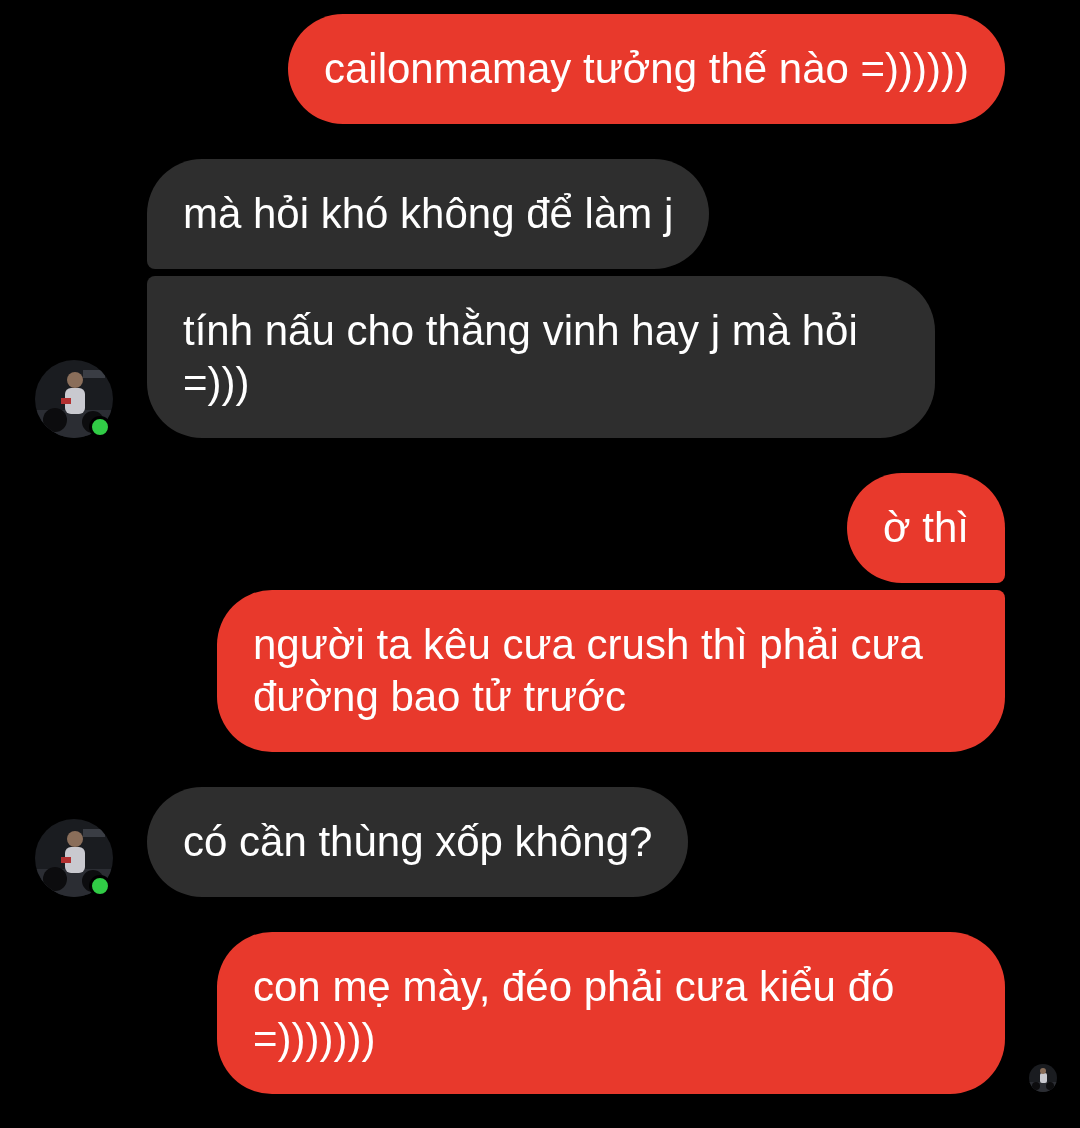 This screenshot has width=1080, height=1128. I want to click on message-bubble: ờ thì, so click(926, 528).